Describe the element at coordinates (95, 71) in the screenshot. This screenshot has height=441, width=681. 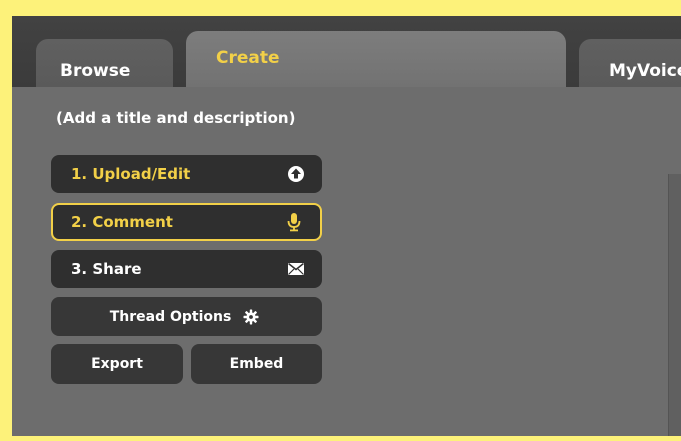
I see `tab-browse-label: Browse` at that location.